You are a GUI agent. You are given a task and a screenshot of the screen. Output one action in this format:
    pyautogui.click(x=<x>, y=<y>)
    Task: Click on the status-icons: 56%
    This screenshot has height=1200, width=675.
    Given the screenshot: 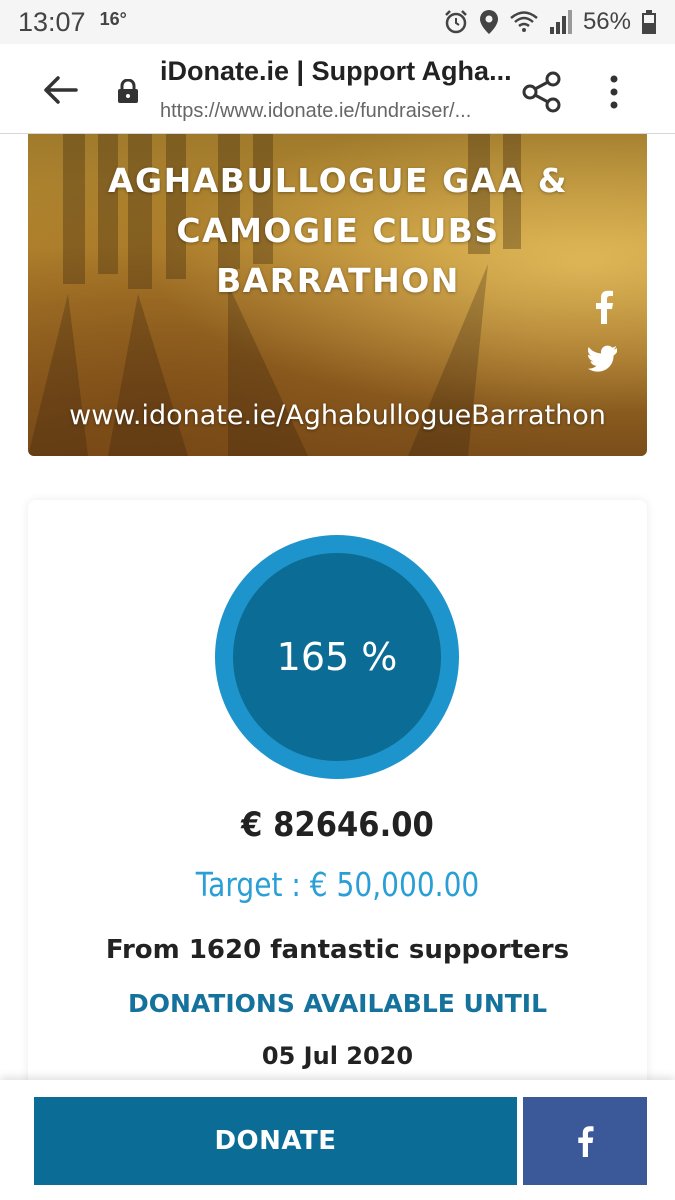 What is the action you would take?
    pyautogui.click(x=550, y=22)
    